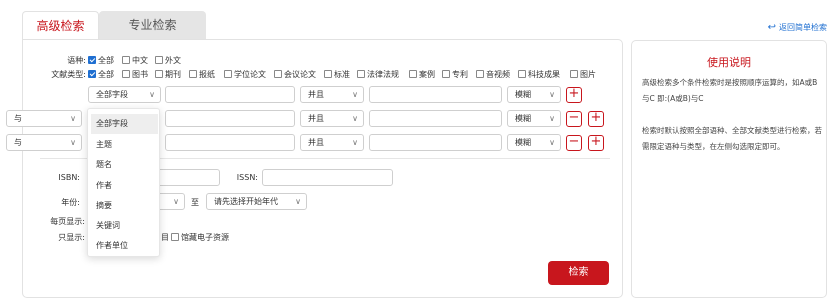 The image size is (835, 308). I want to click on logic-select-2: 与 ∨, so click(44, 118).